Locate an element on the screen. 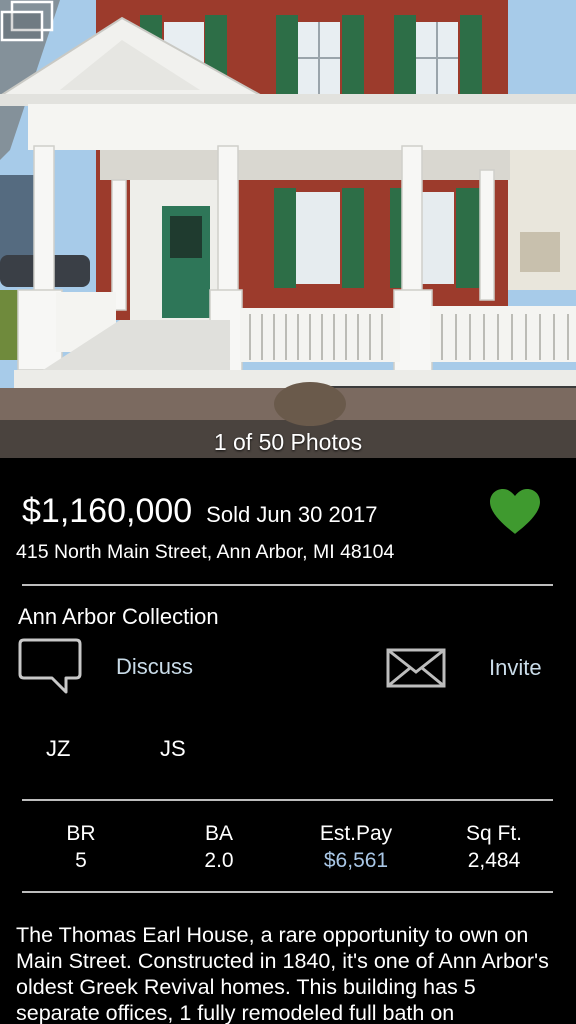  est-pay-link: $6,561 is located at coordinates (356, 860).